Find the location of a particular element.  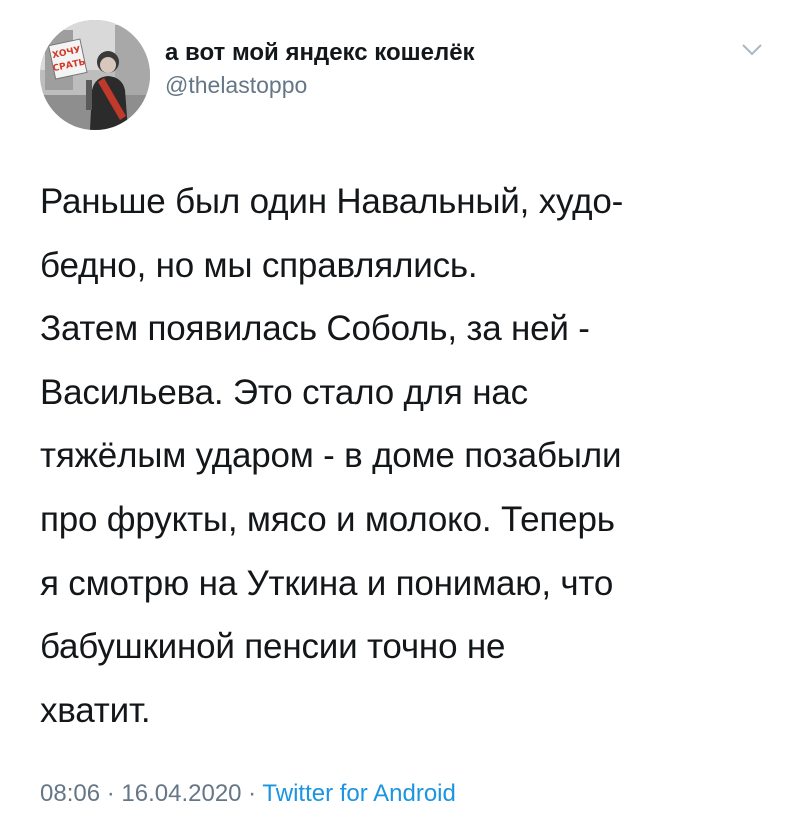

tweet-time: 08:06 is located at coordinates (70, 793).